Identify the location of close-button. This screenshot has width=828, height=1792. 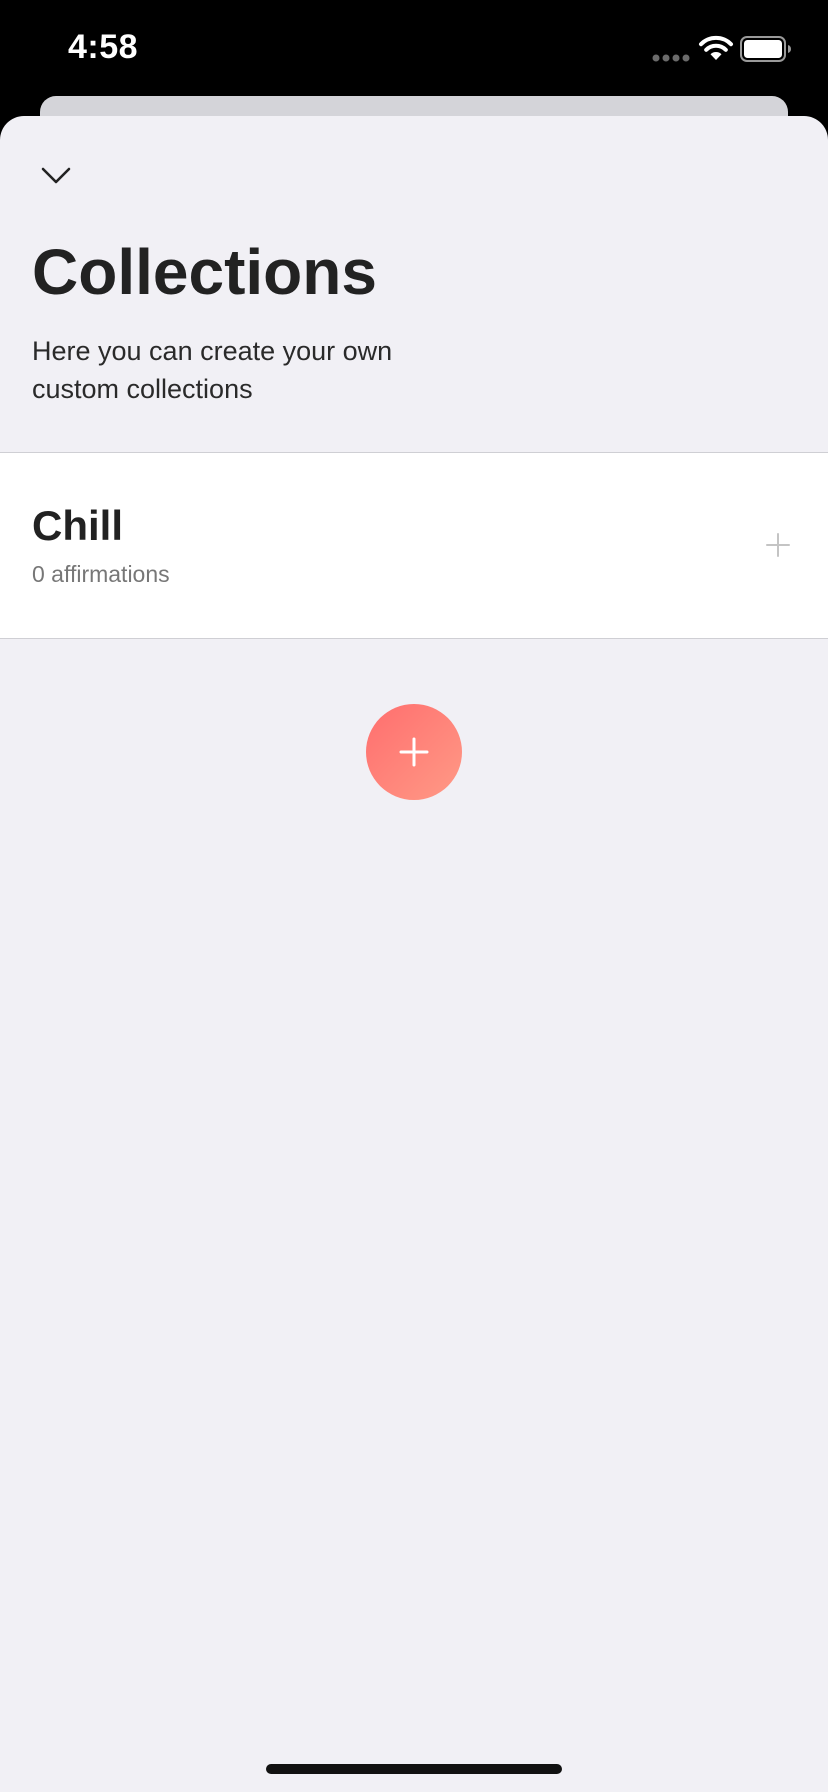
(56, 176).